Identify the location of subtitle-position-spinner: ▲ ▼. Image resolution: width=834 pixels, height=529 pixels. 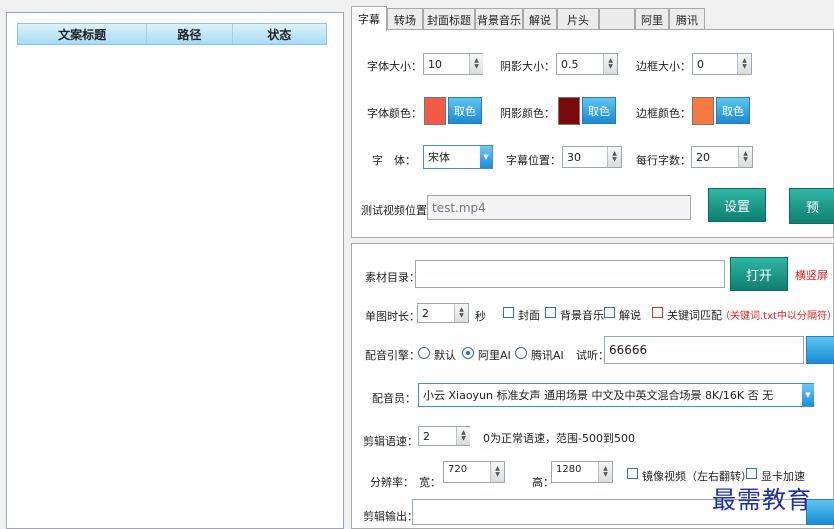
(614, 157).